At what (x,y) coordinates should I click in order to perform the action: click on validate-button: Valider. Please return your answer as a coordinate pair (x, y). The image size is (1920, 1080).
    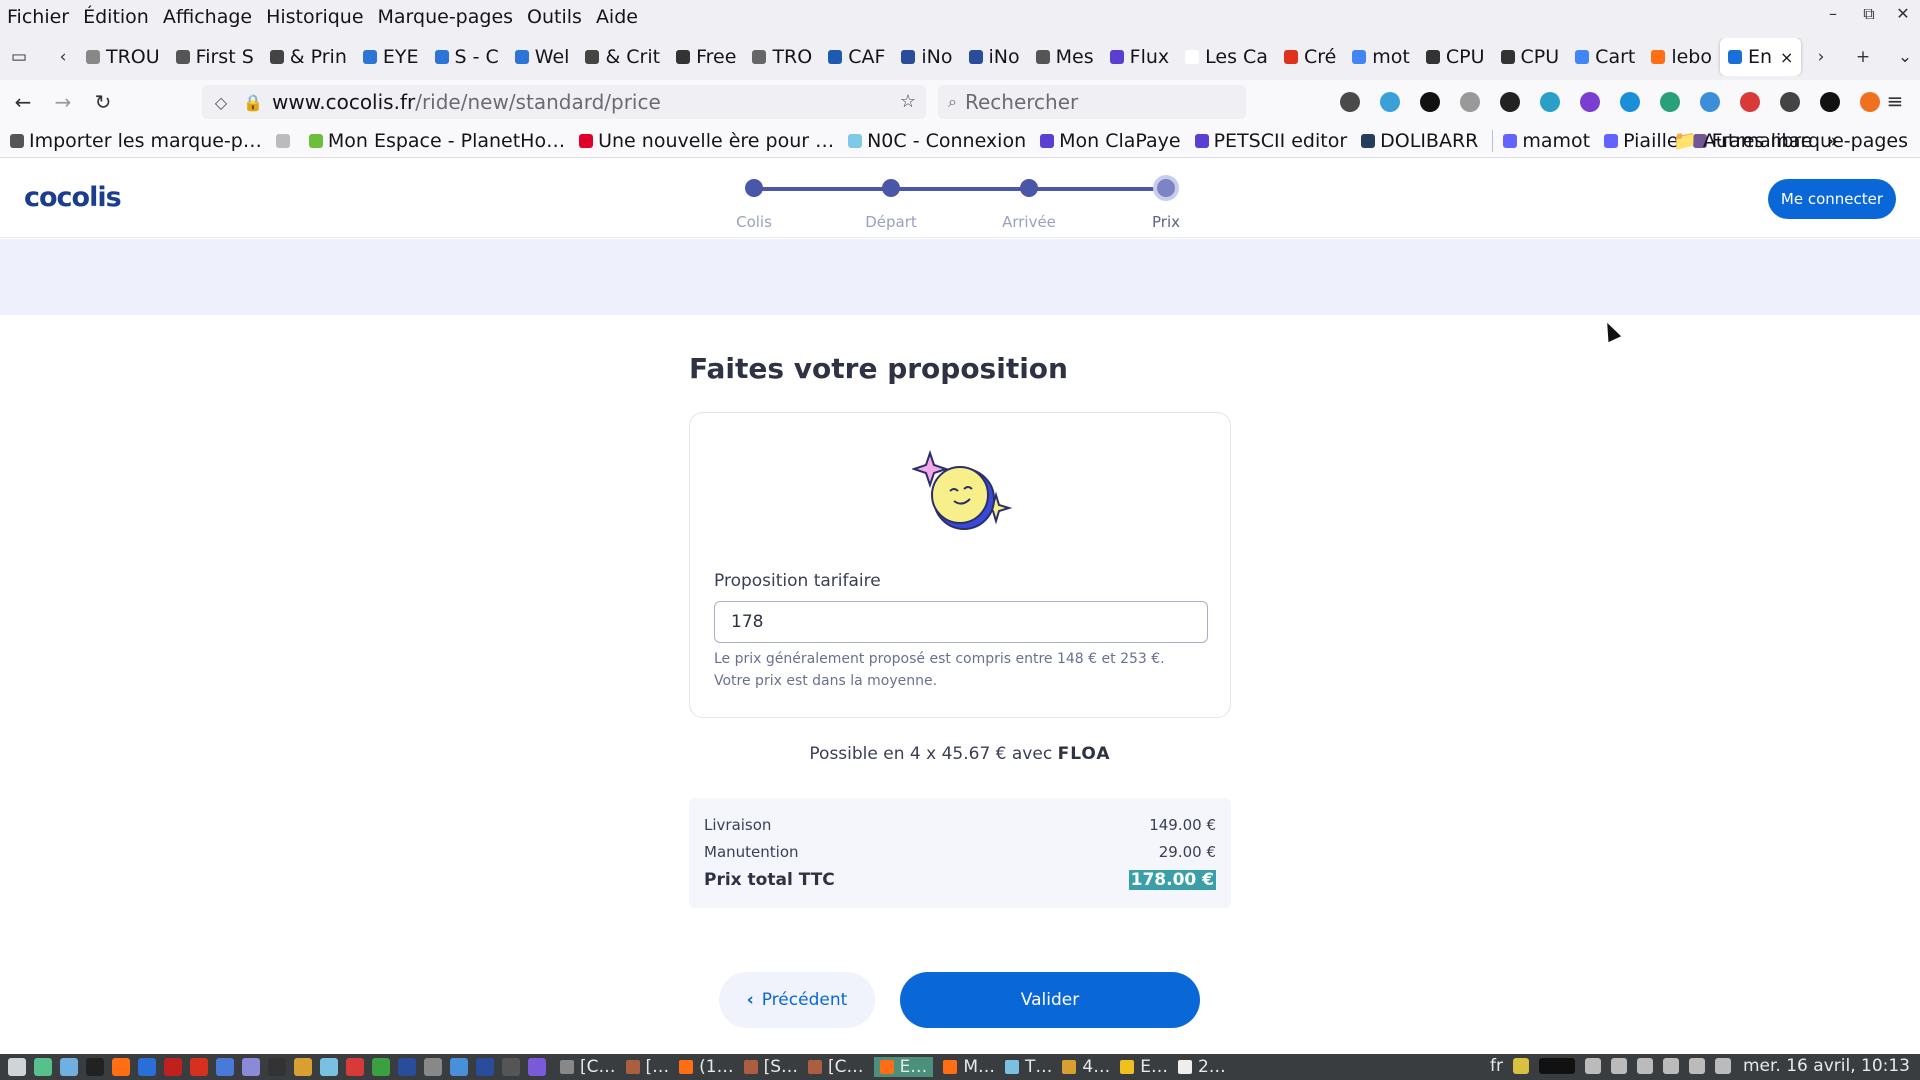
    Looking at the image, I should click on (1050, 1000).